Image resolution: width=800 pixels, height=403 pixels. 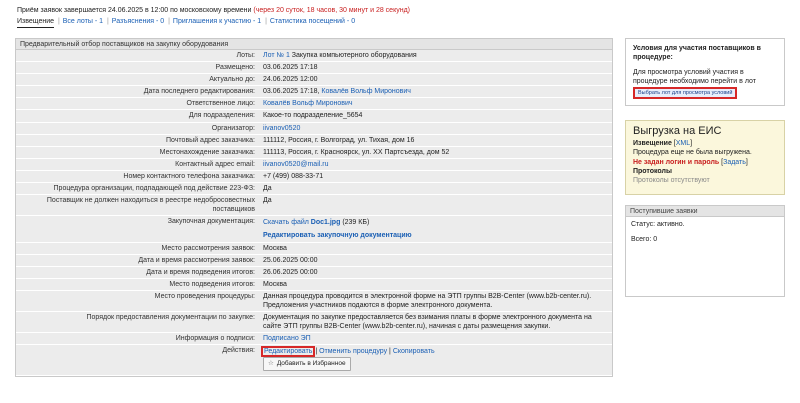 What do you see at coordinates (221, 116) in the screenshot?
I see `department-label: Для подразделения:` at bounding box center [221, 116].